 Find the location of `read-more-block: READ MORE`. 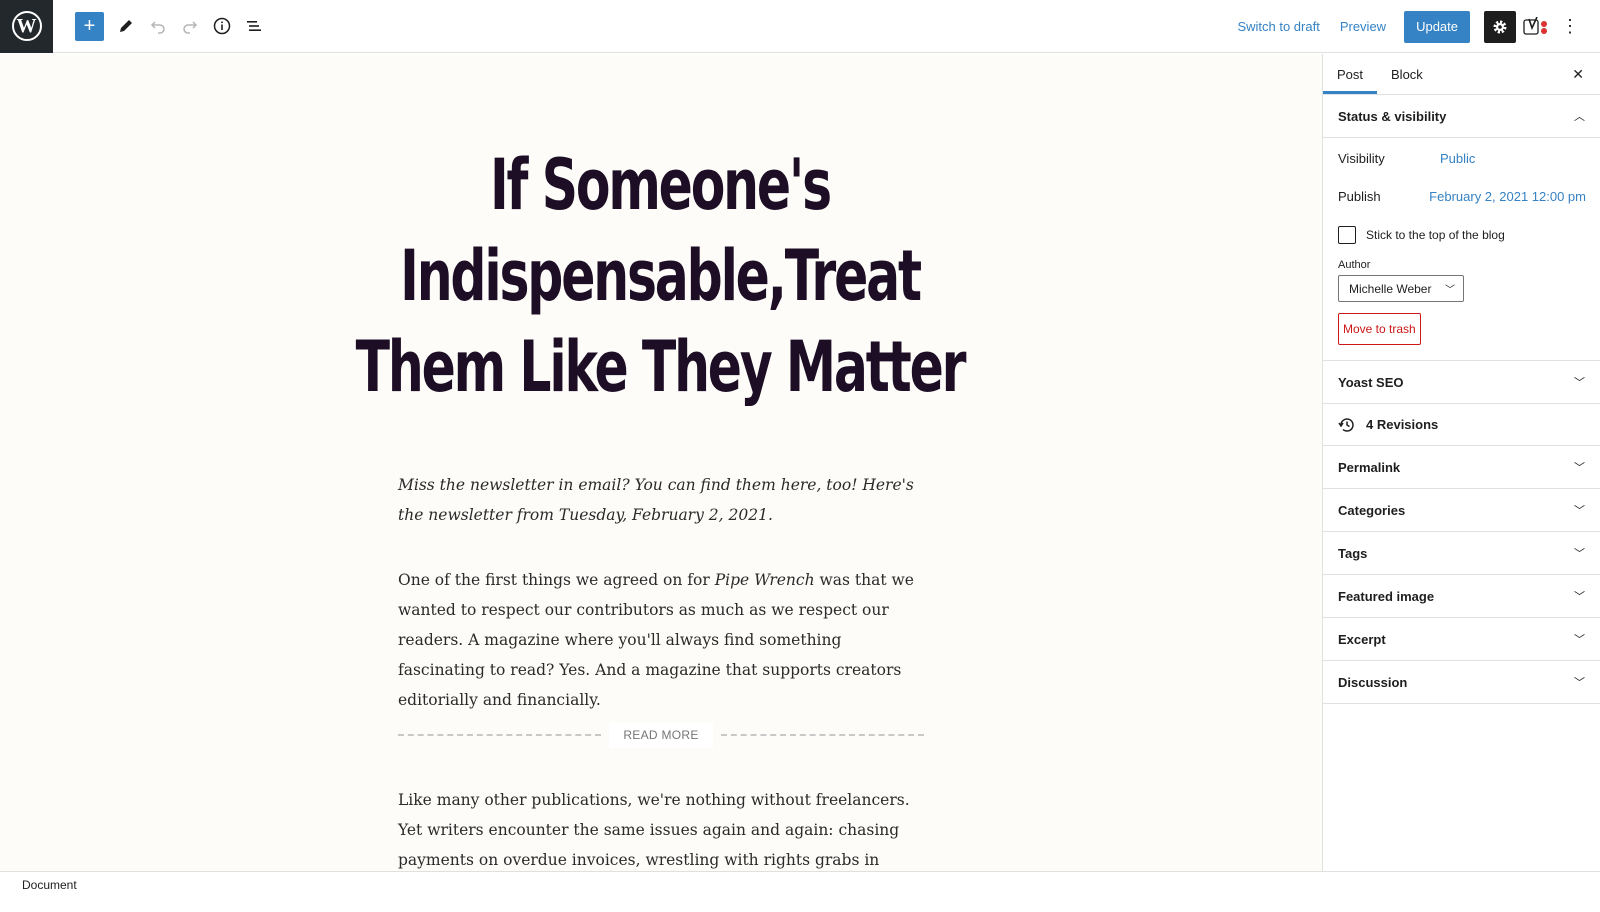

read-more-block: READ MORE is located at coordinates (661, 735).